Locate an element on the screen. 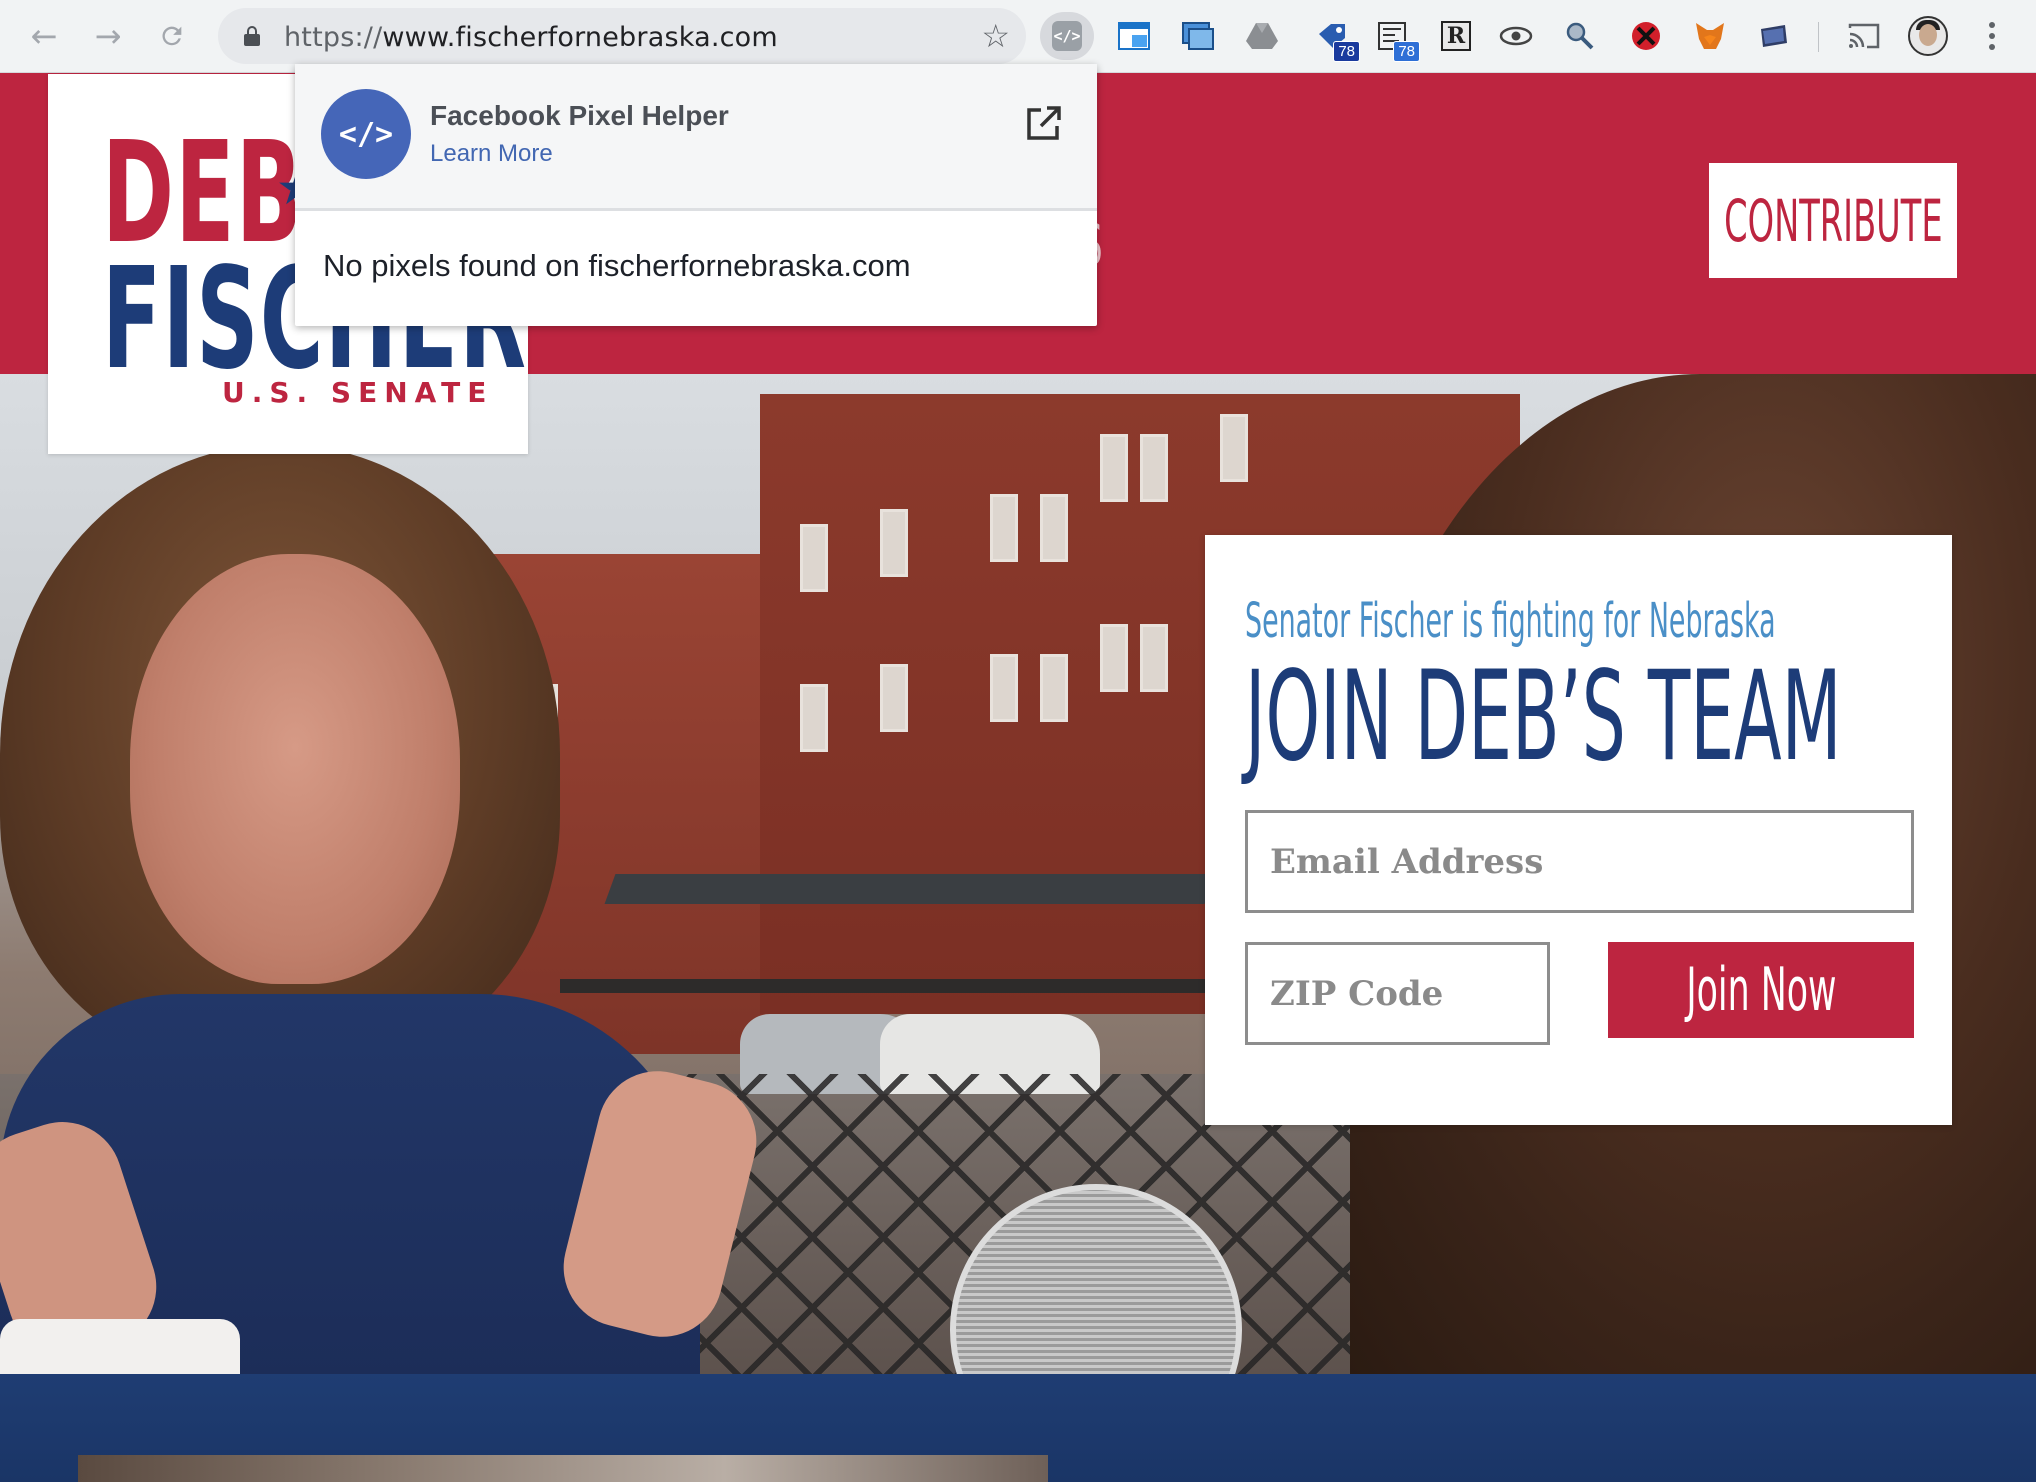  logo-senate: U.S. SENATE is located at coordinates (358, 392).